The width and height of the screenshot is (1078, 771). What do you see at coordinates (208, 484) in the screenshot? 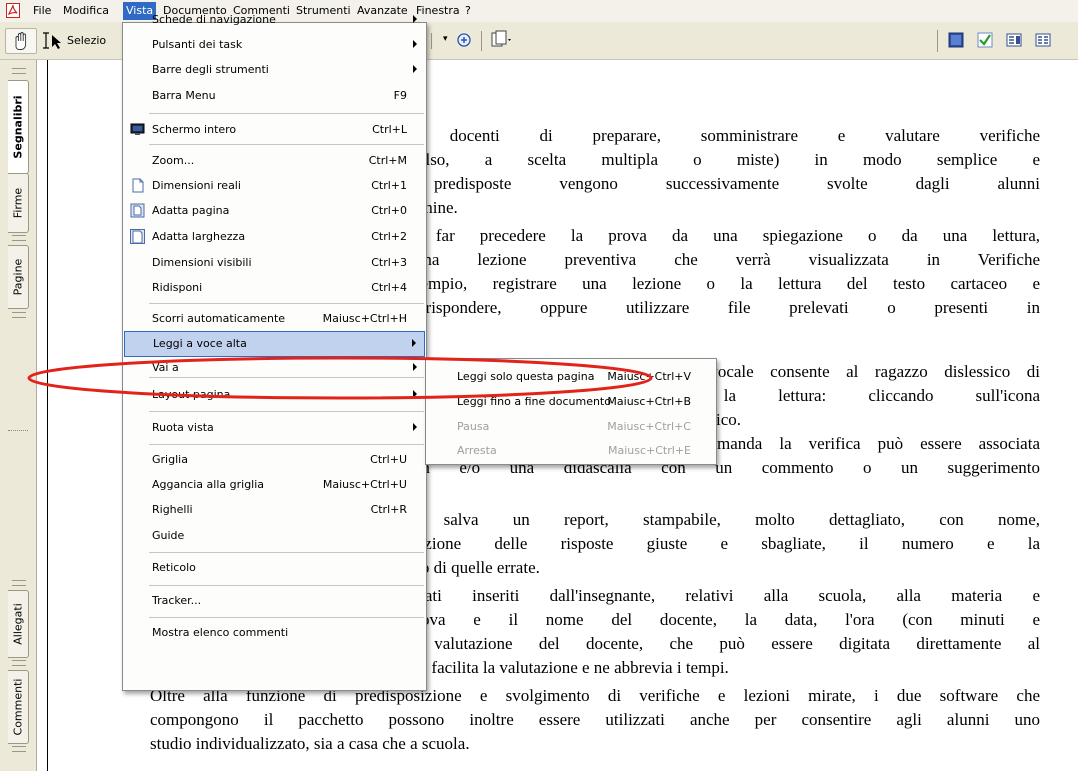
I see `menu-item-label: Aggancia alla griglia` at bounding box center [208, 484].